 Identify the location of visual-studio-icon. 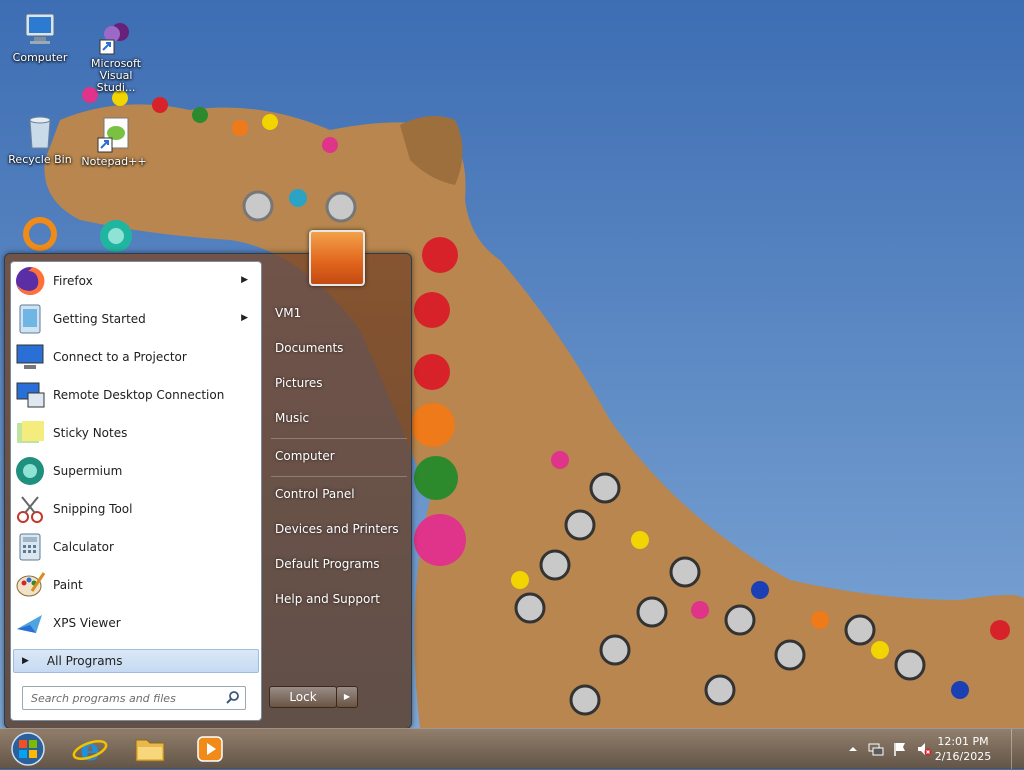
(116, 36).